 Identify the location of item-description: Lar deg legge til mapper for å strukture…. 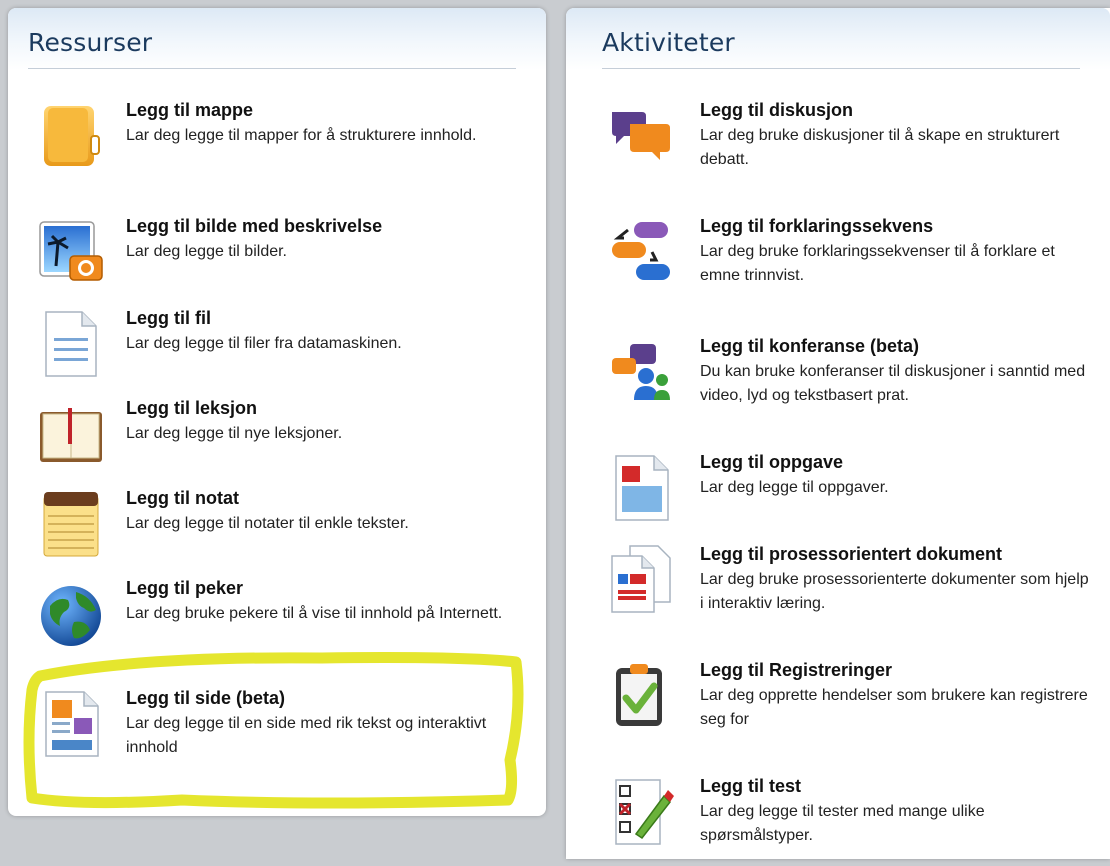
(301, 135).